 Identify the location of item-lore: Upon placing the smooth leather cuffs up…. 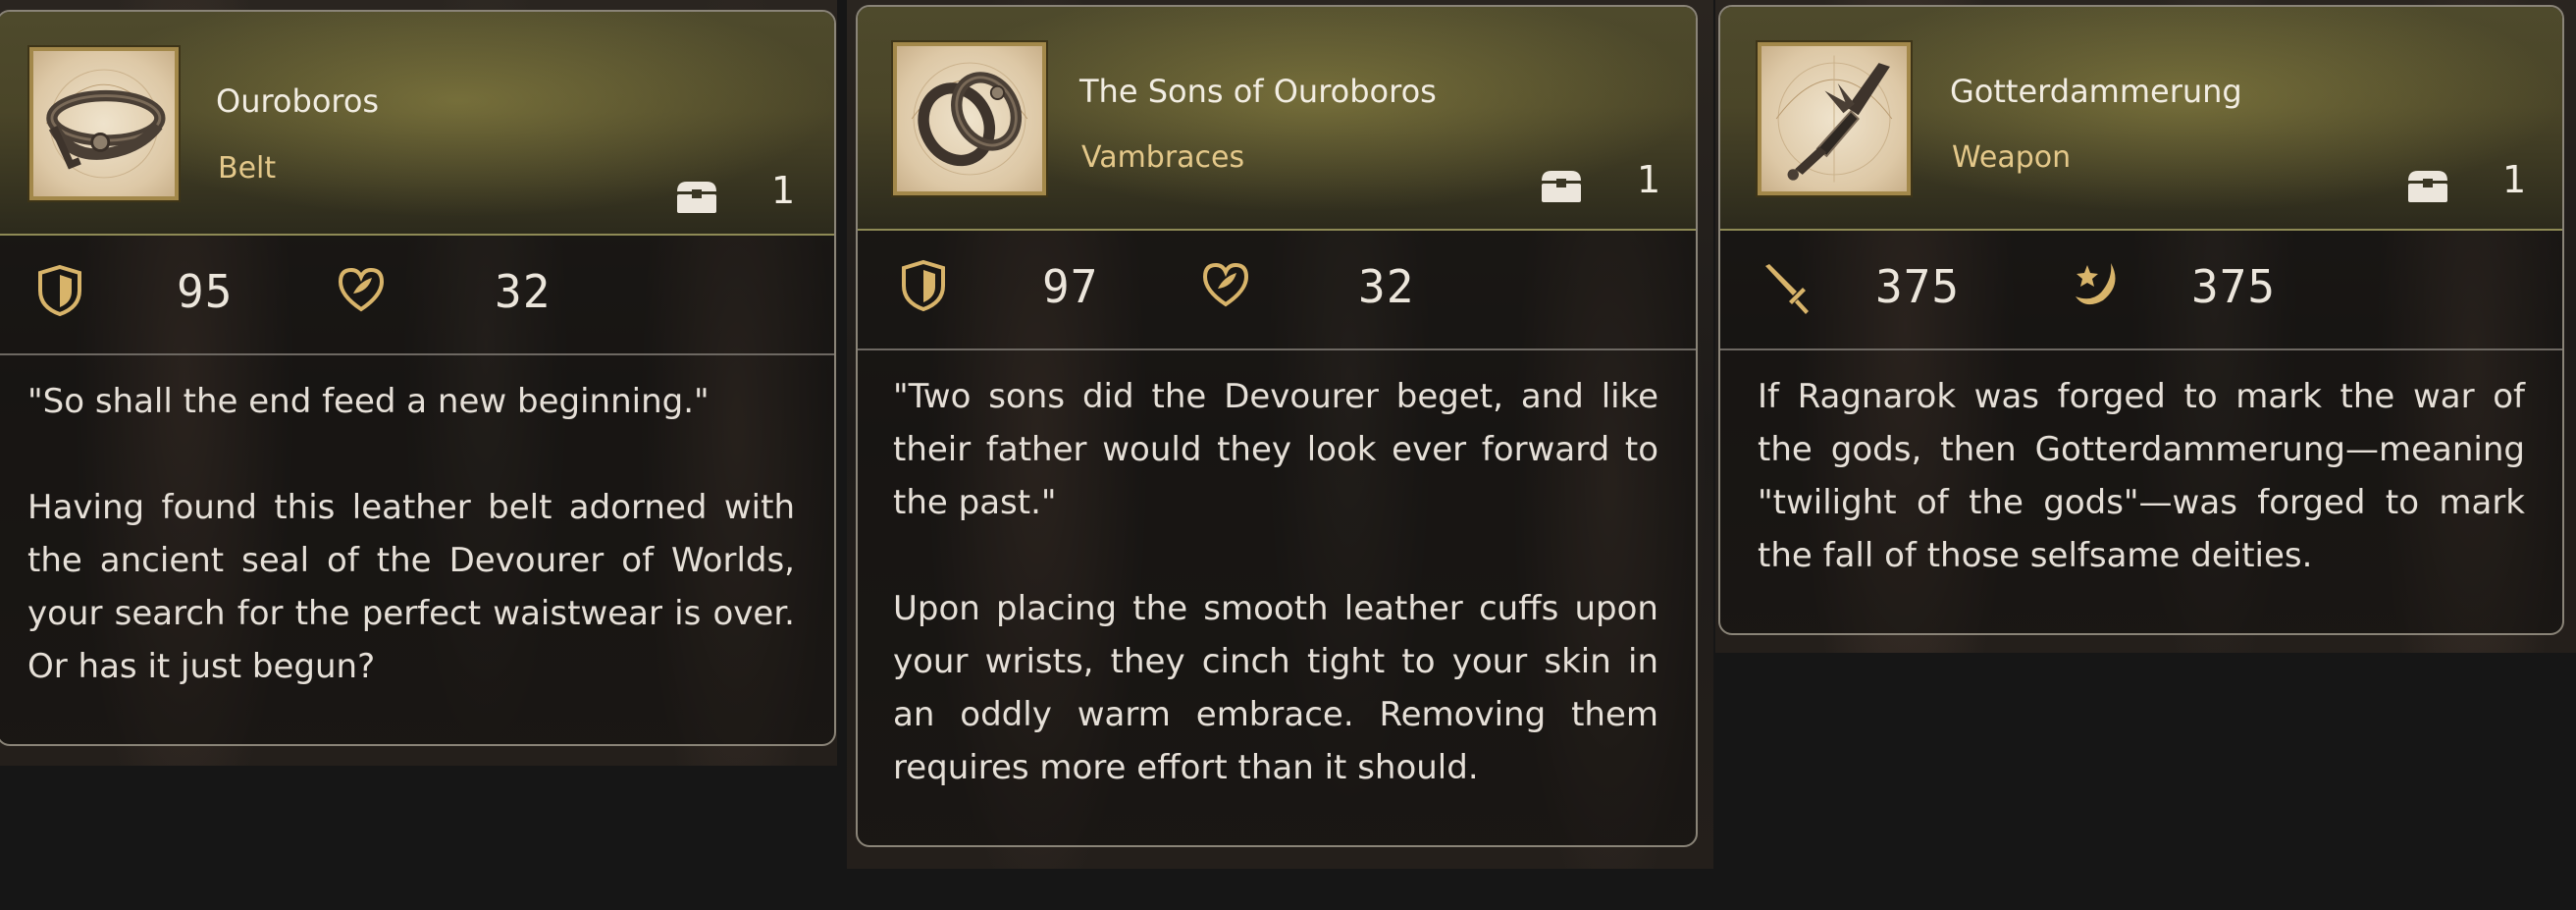
(1275, 688).